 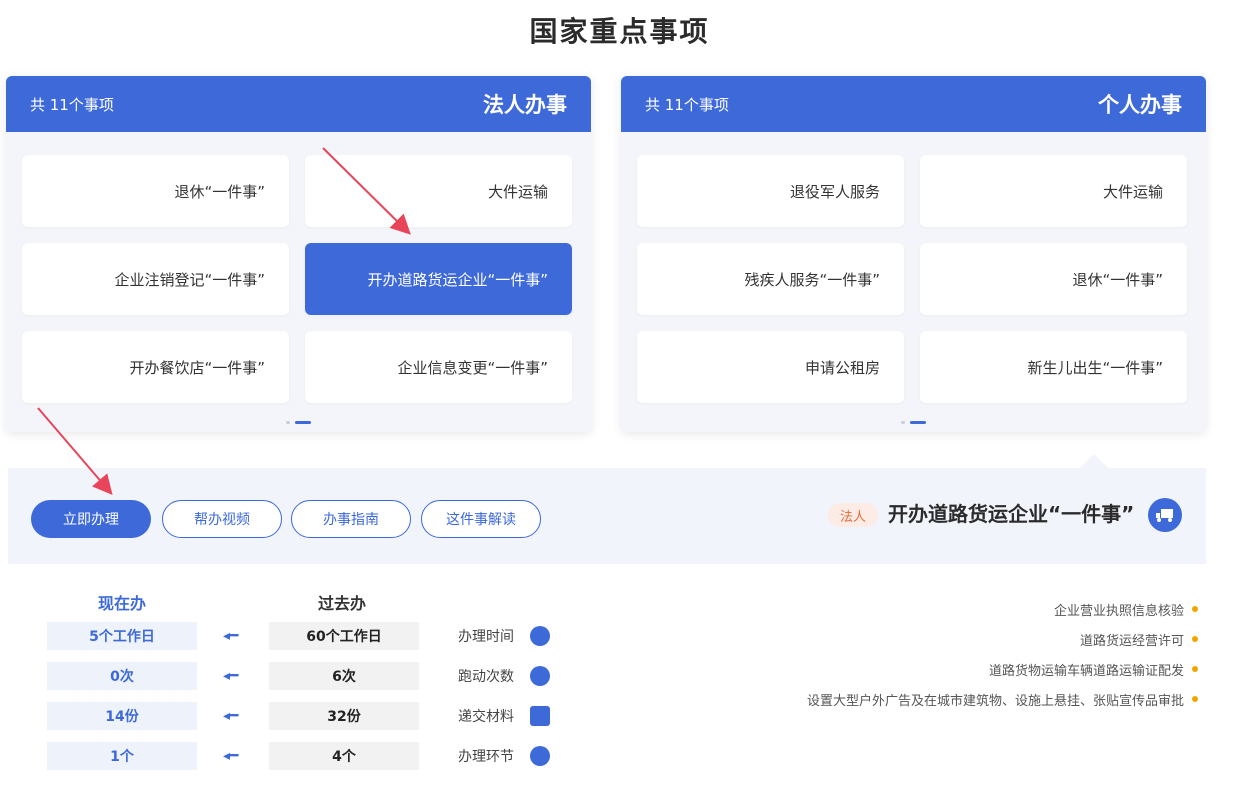 I want to click on personal-tile: 申请公租房, so click(x=770, y=367).